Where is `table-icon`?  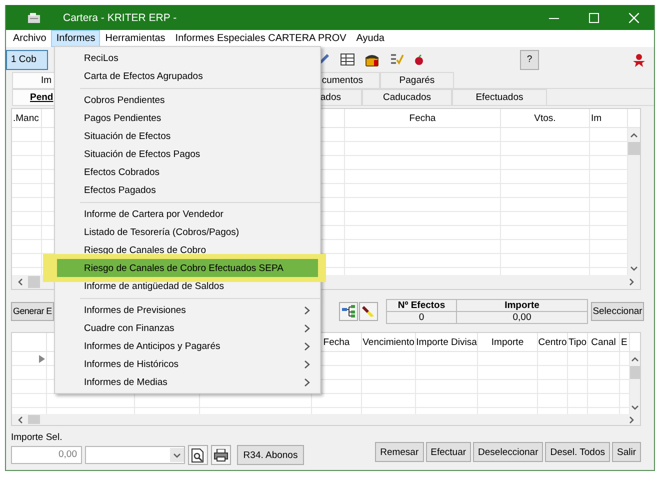
table-icon is located at coordinates (347, 59).